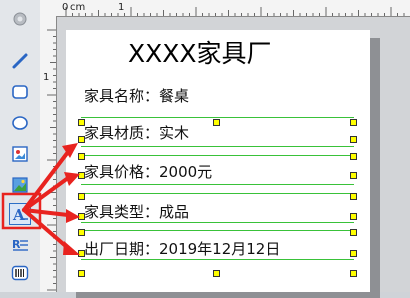 This screenshot has width=410, height=298. I want to click on picture-icon, so click(20, 154).